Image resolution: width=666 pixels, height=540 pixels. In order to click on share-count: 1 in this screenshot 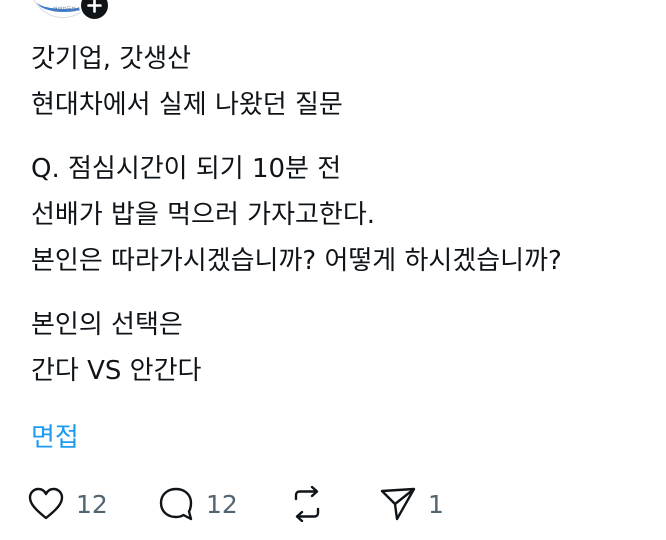, I will do `click(436, 504)`.